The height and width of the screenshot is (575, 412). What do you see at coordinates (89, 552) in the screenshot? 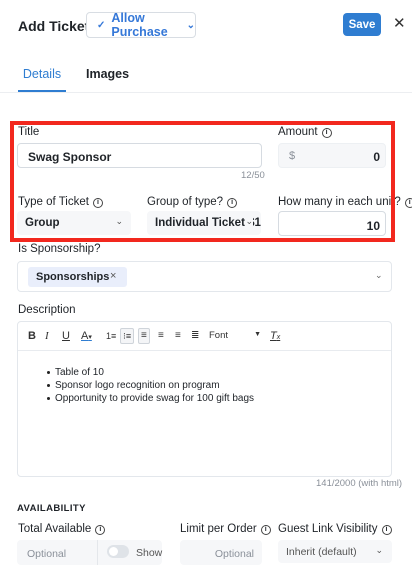
I see `total-available-input: Optional Show` at bounding box center [89, 552].